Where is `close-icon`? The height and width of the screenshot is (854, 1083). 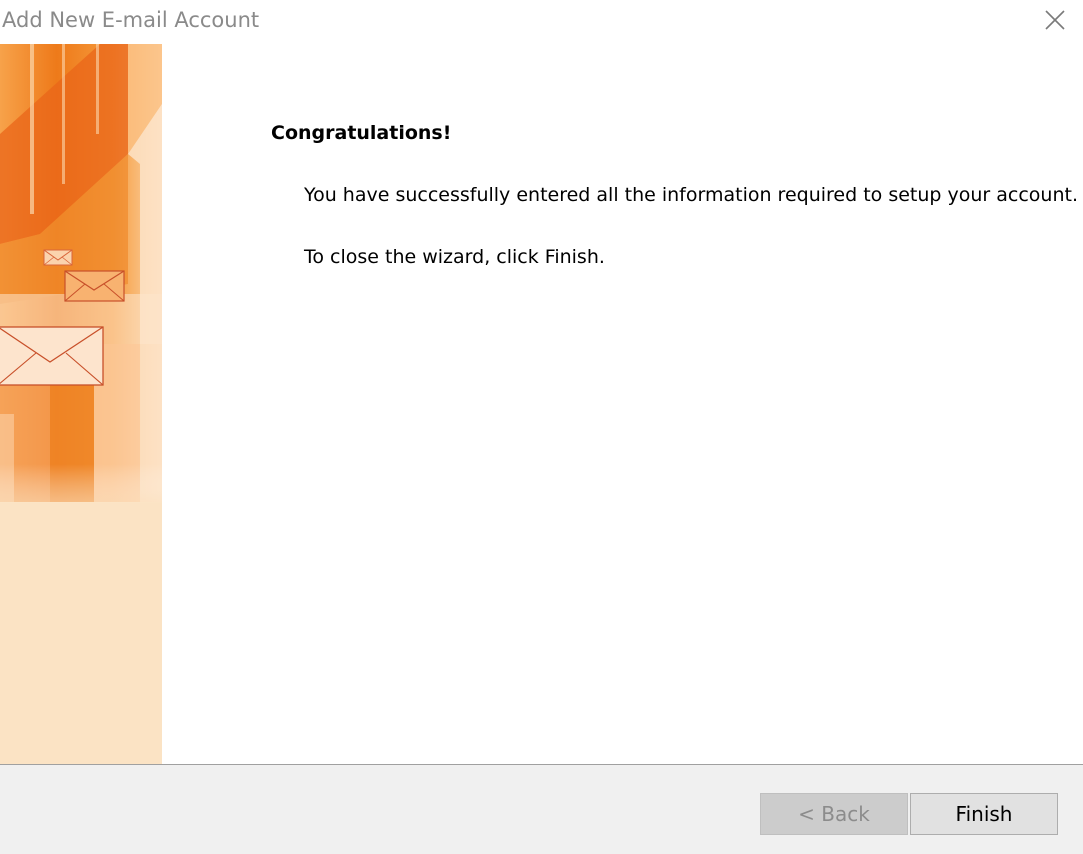 close-icon is located at coordinates (1055, 20).